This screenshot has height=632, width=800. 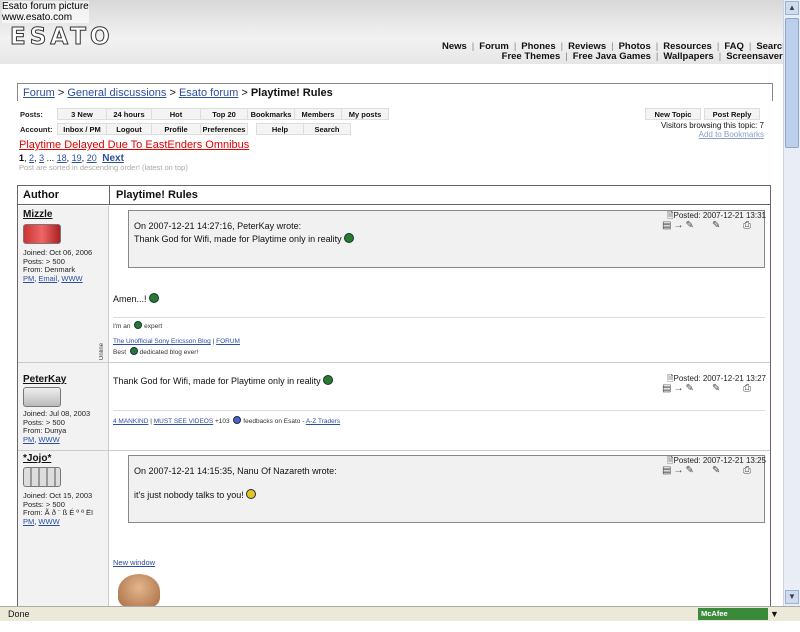 I want to click on signature-line-1: I'm an expert, so click(x=138, y=325).